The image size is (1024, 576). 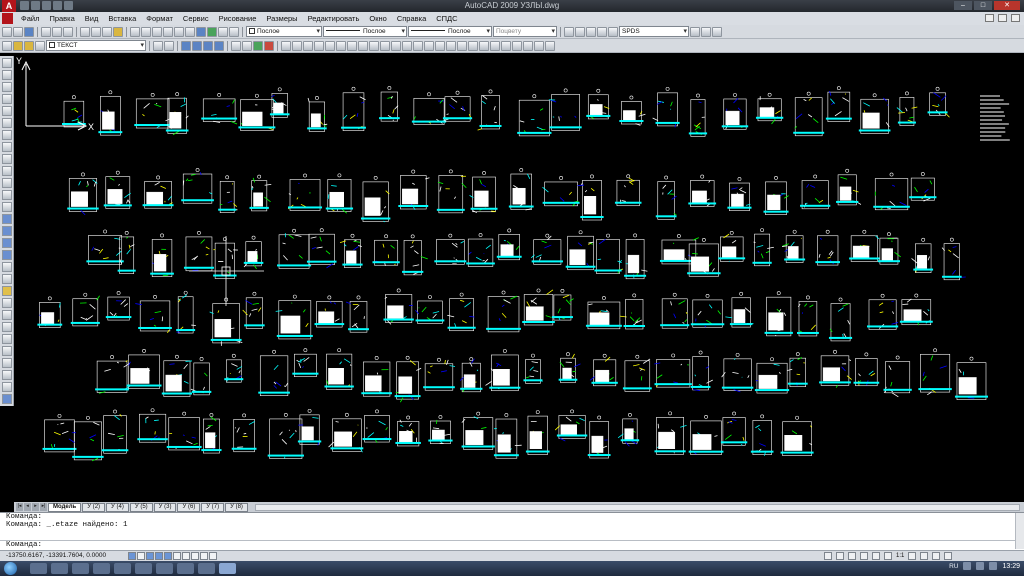 What do you see at coordinates (234, 31) in the screenshot?
I see `help-icon` at bounding box center [234, 31].